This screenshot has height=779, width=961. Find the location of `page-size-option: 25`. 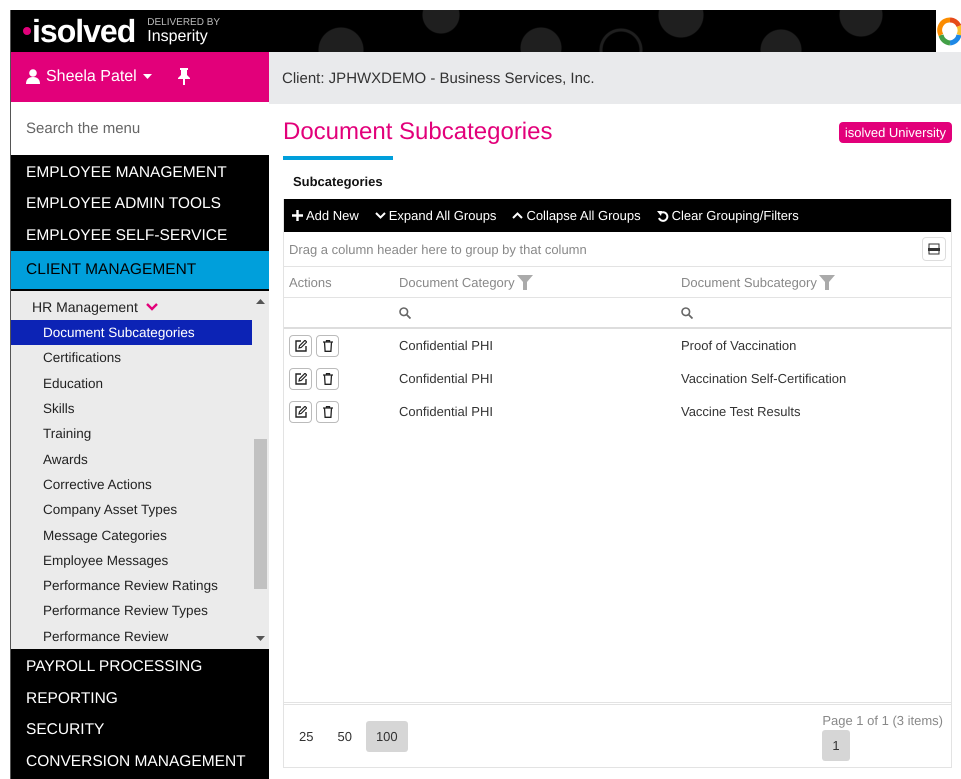

page-size-option: 25 is located at coordinates (306, 736).